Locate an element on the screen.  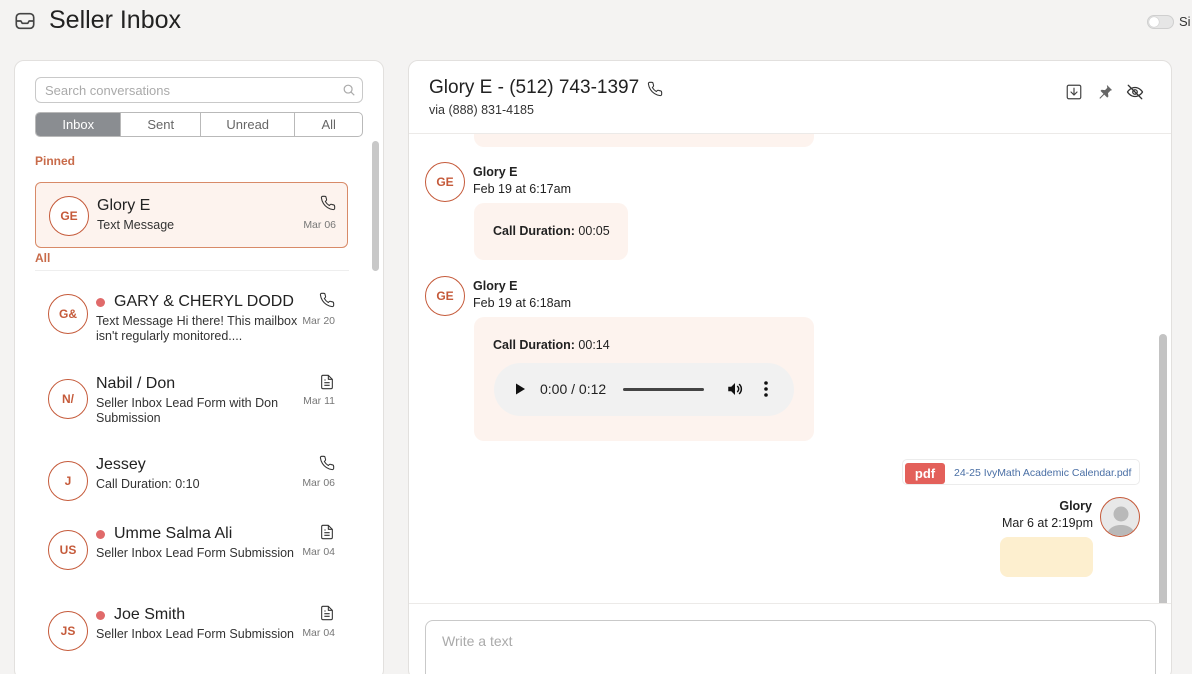
audio-player: 0:00 / 0:12 is located at coordinates (644, 389).